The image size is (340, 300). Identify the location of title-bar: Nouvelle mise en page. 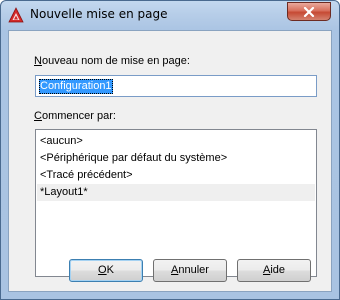
(170, 15).